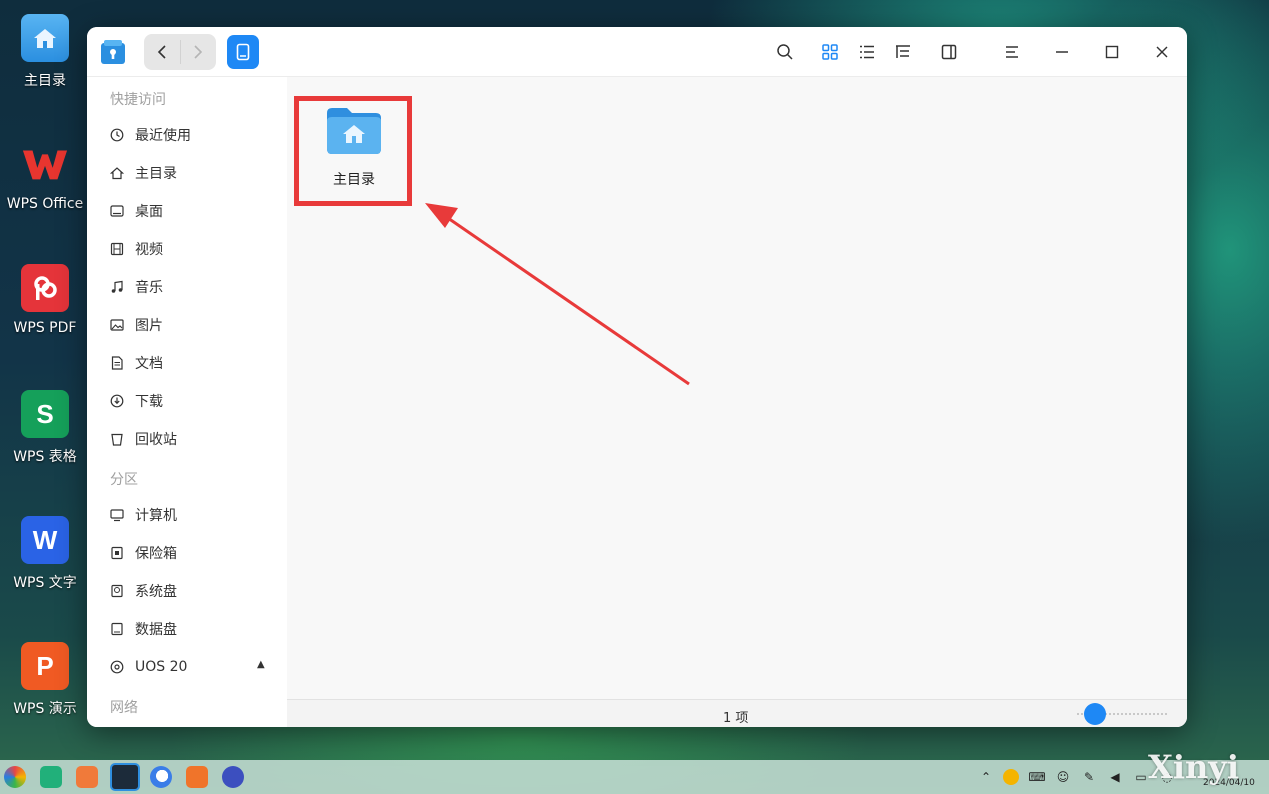  Describe the element at coordinates (1193, 767) in the screenshot. I see `watermark: Xinyi` at that location.